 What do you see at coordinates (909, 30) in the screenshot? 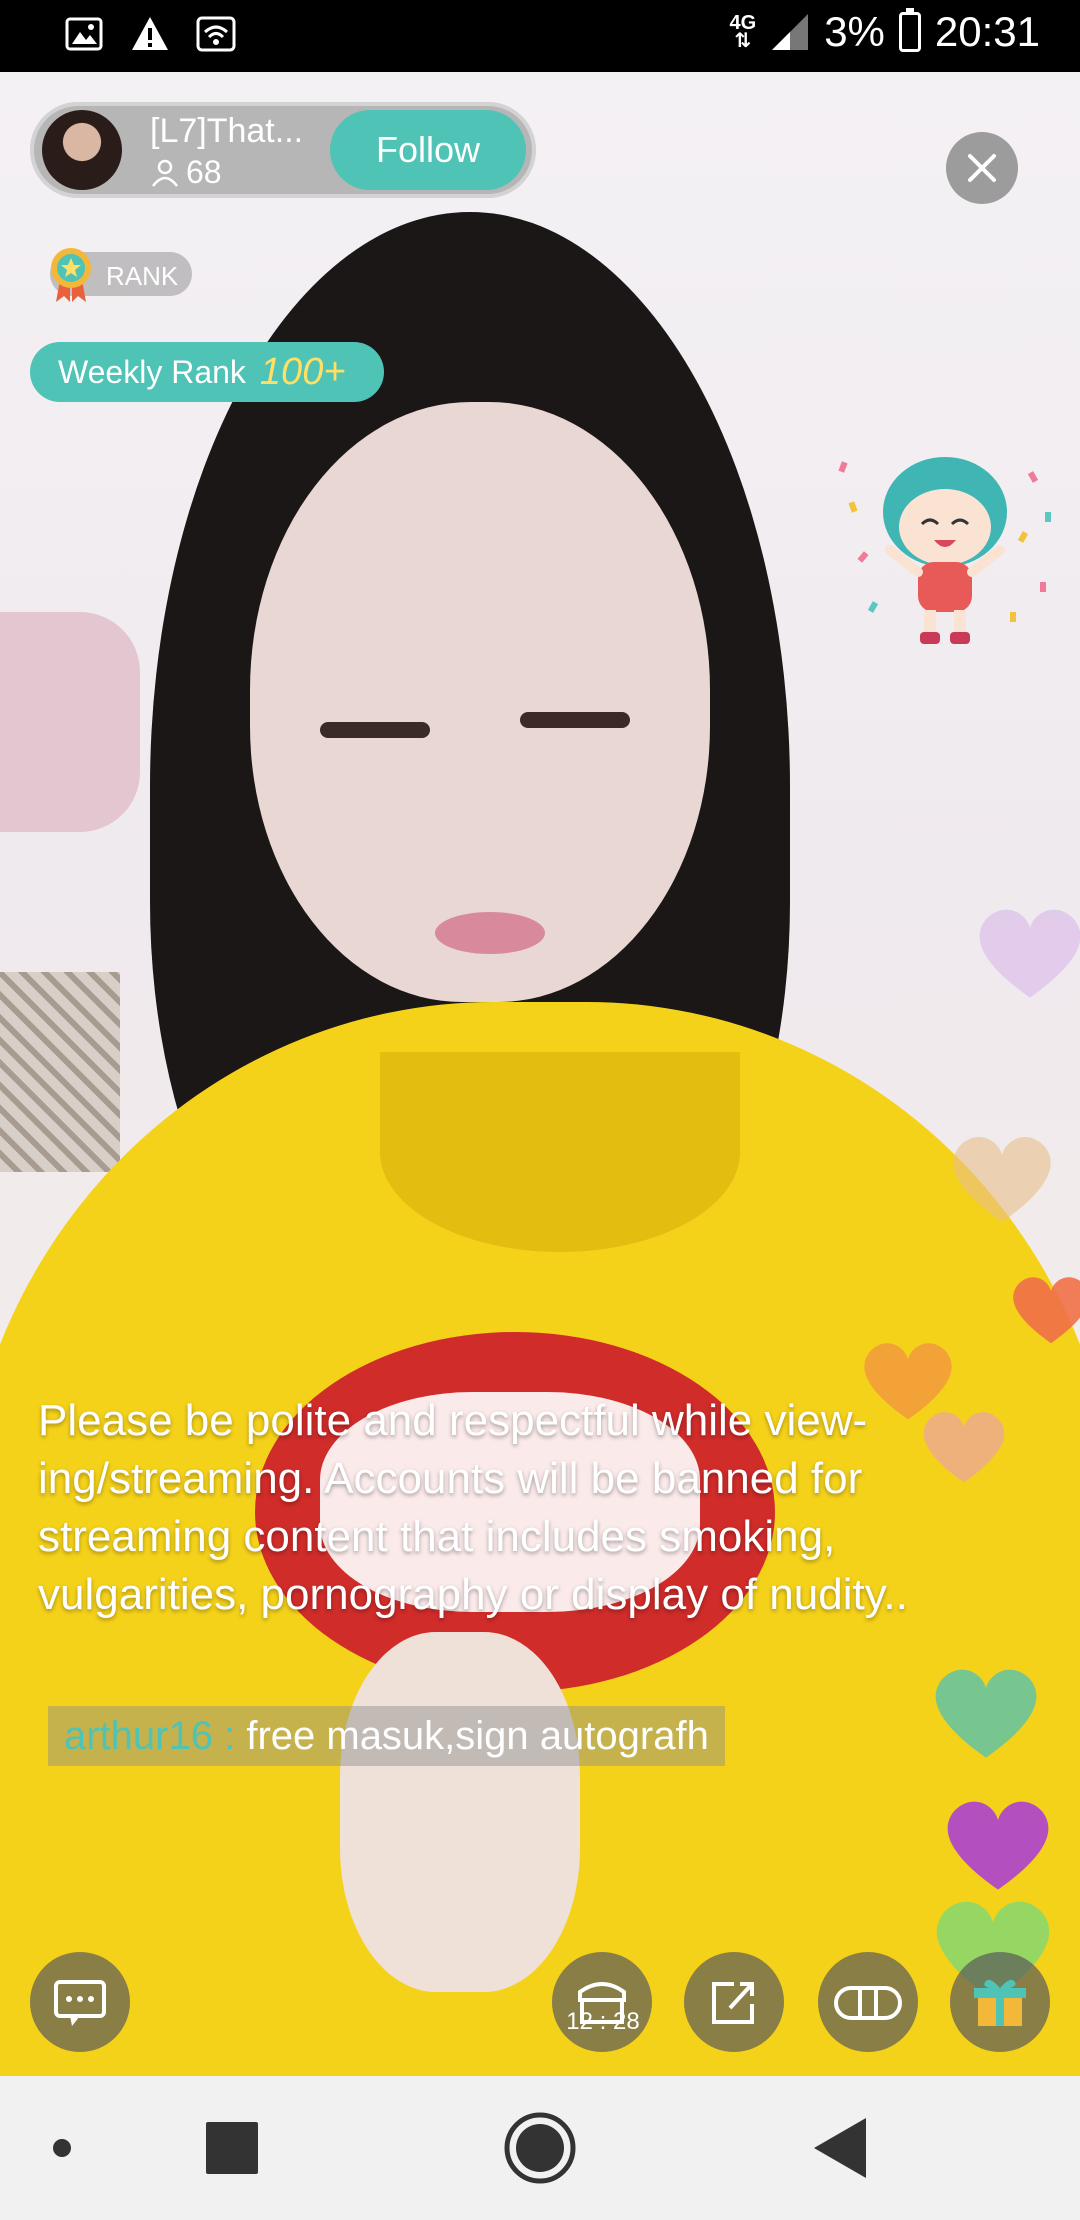
I see `battery-icon` at bounding box center [909, 30].